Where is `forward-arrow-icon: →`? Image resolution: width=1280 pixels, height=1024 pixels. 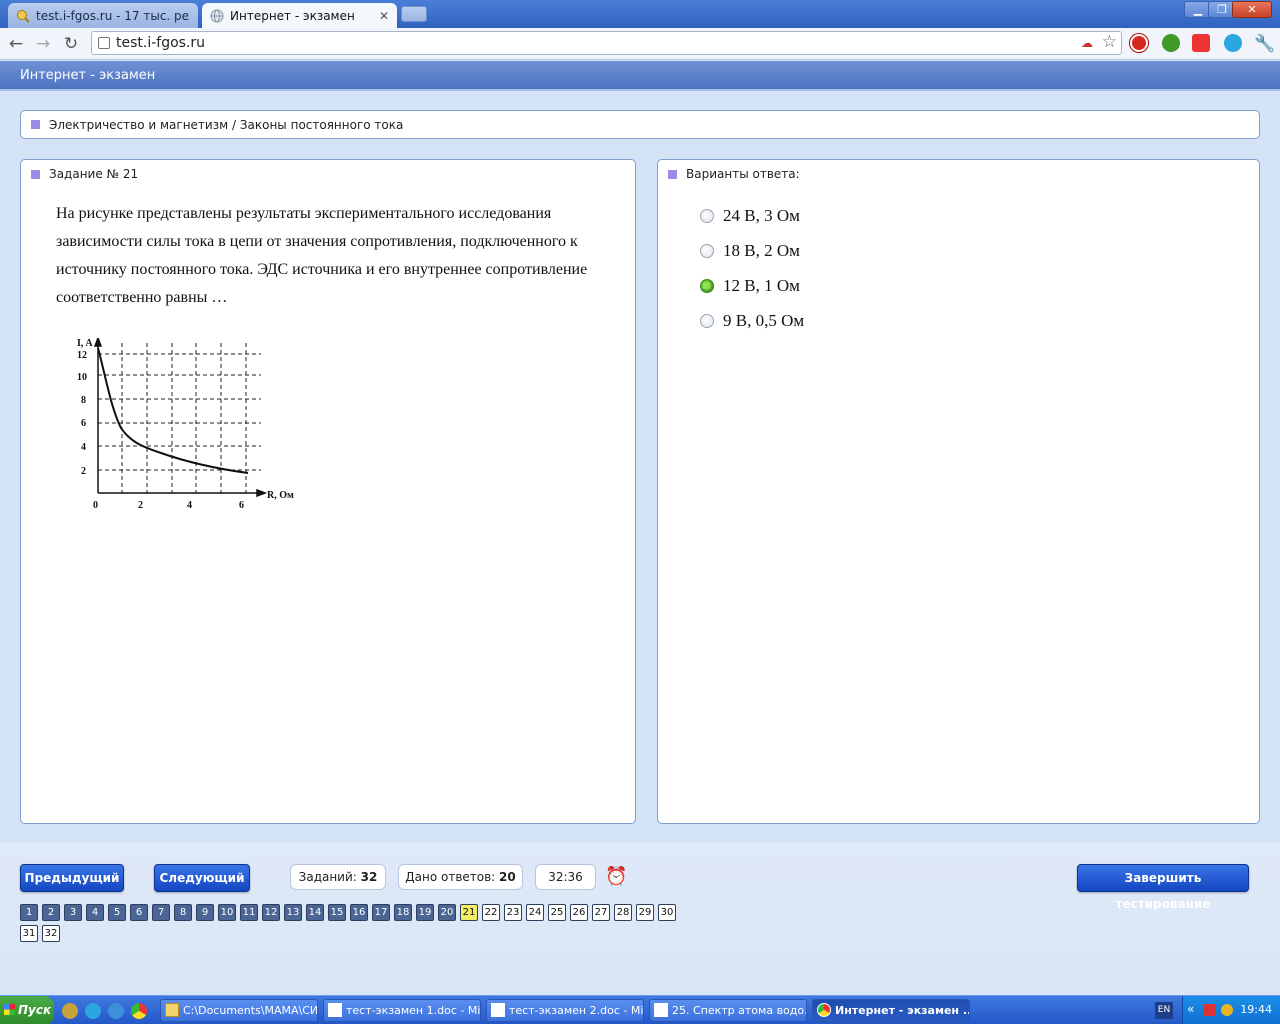 forward-arrow-icon: → is located at coordinates (43, 44).